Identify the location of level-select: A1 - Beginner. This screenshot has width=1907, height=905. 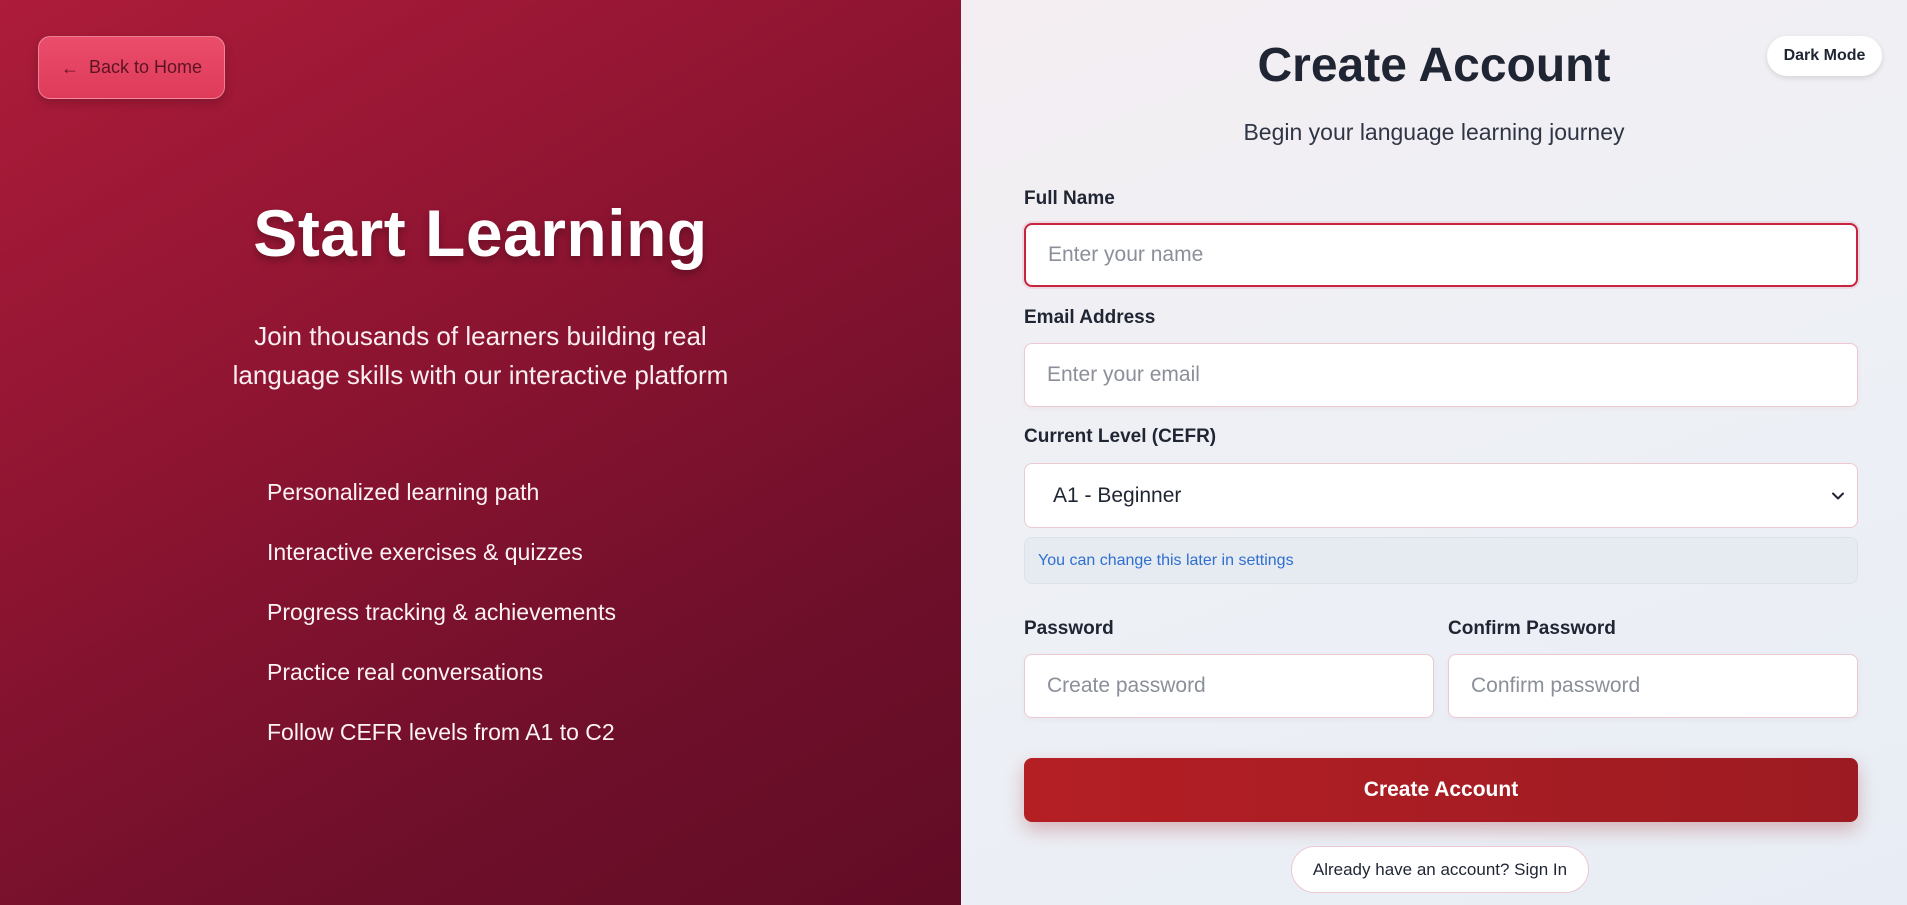
(1441, 495).